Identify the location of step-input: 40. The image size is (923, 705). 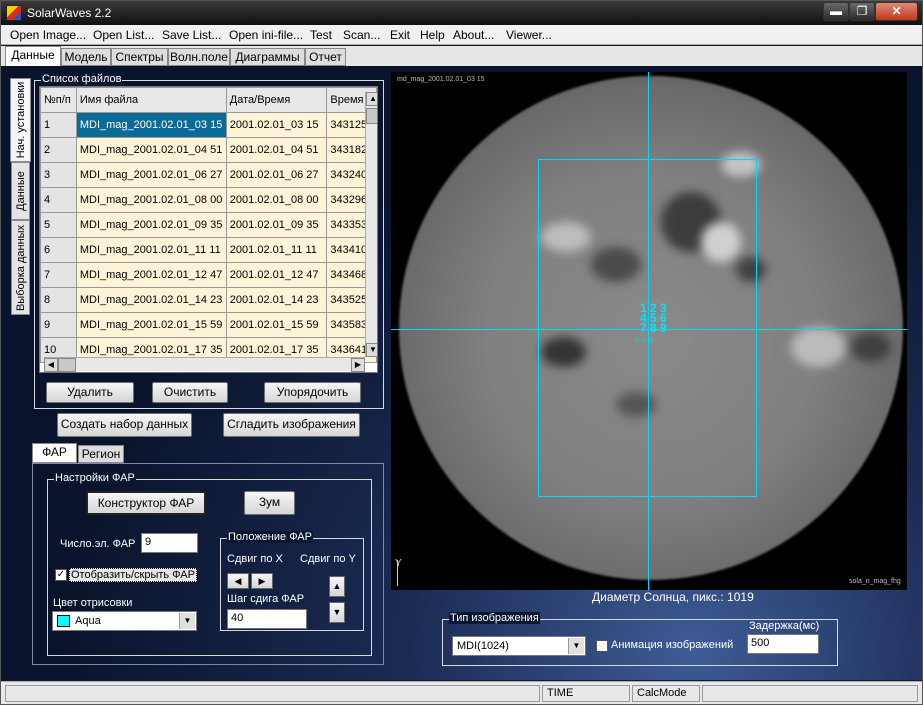
(267, 619).